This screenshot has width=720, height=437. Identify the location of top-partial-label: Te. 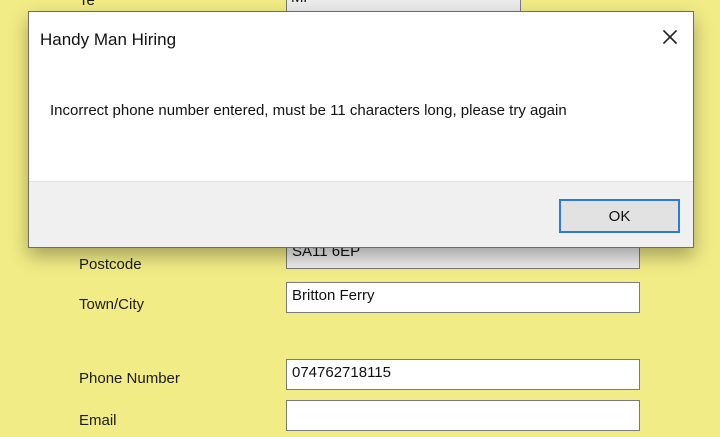
(87, 4).